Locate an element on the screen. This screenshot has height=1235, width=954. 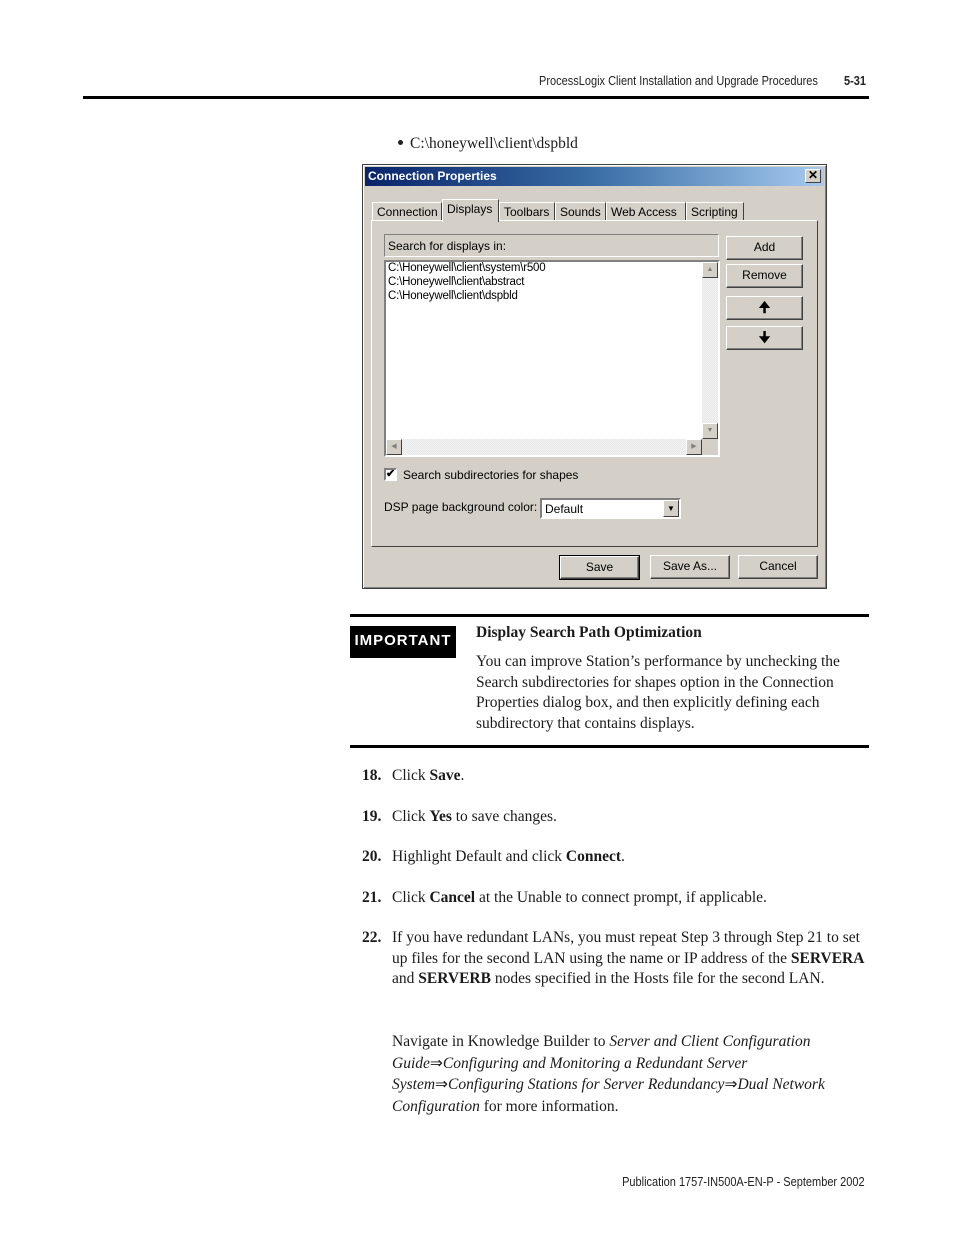
important-rule-bottom is located at coordinates (609, 746).